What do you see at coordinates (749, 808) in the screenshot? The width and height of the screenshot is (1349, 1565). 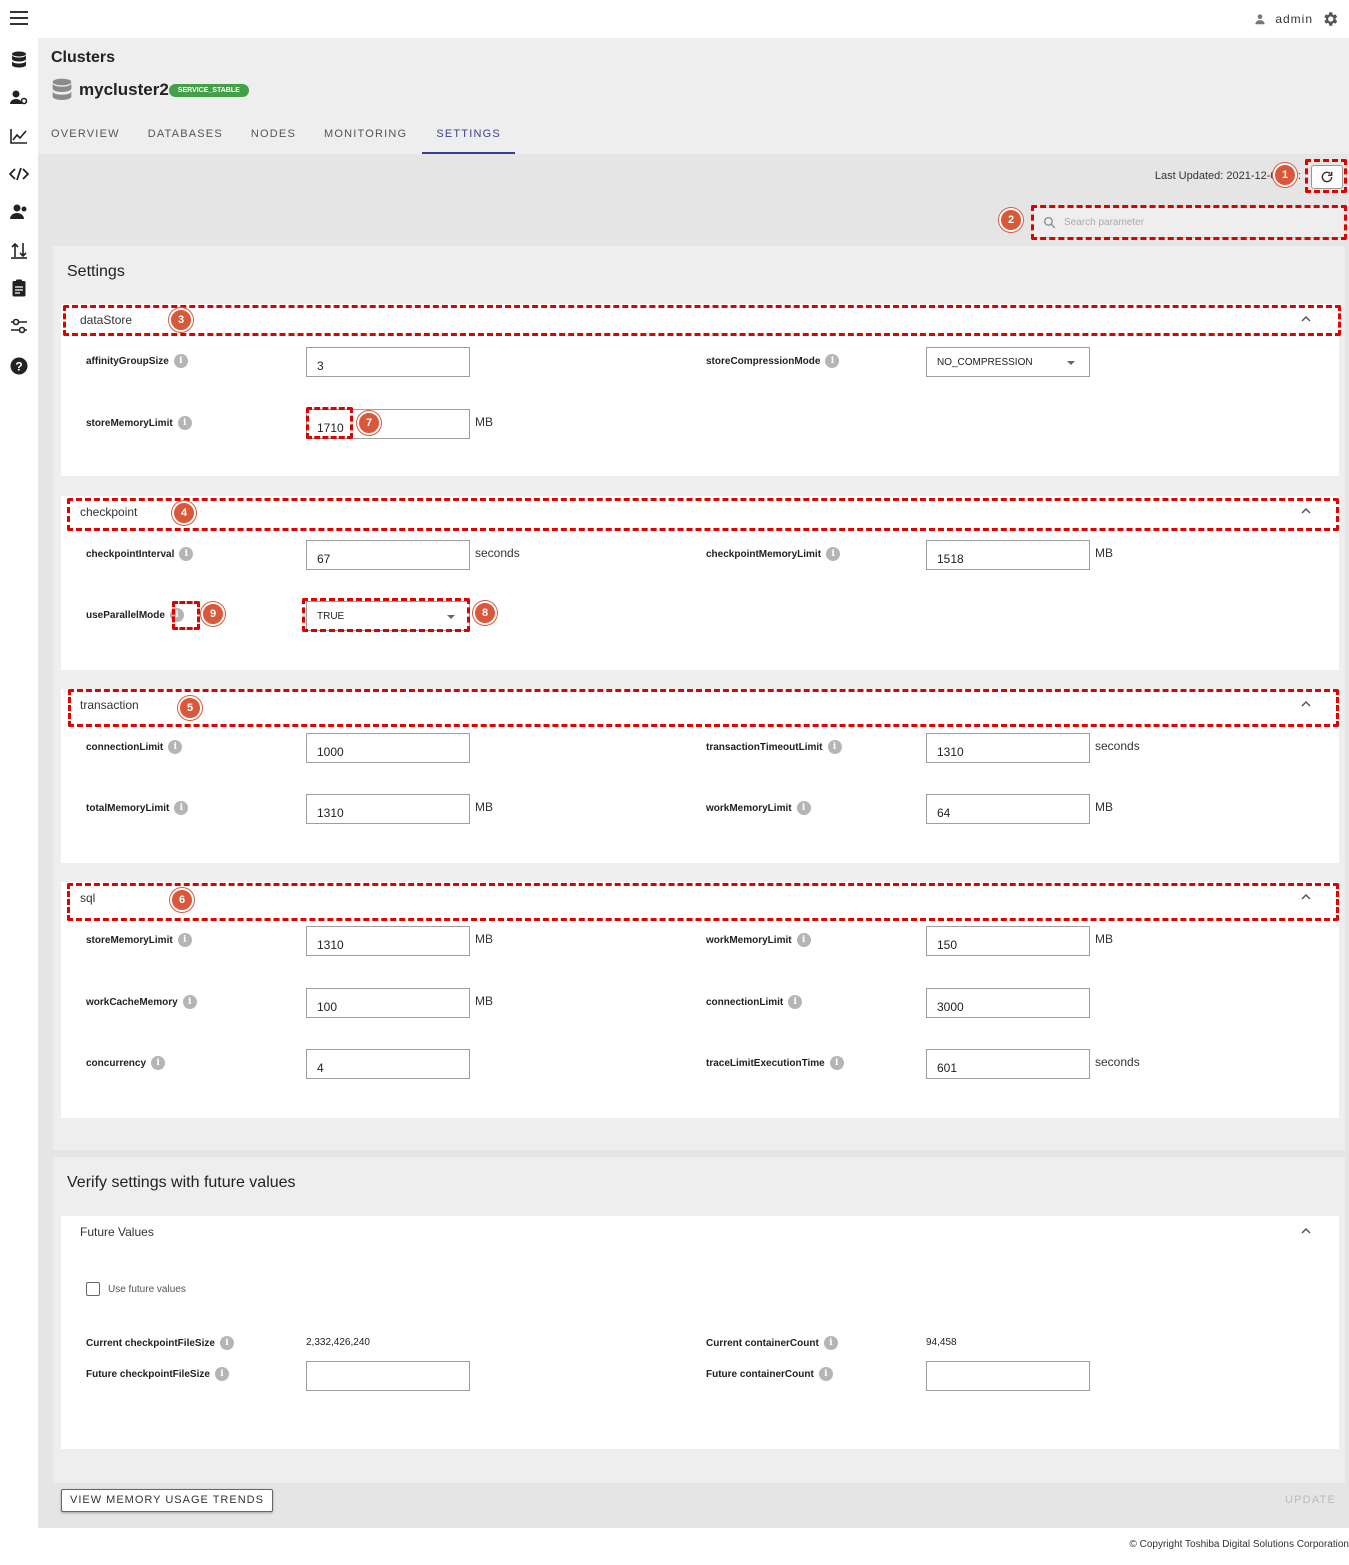 I see `label-text: workMemoryLimit` at bounding box center [749, 808].